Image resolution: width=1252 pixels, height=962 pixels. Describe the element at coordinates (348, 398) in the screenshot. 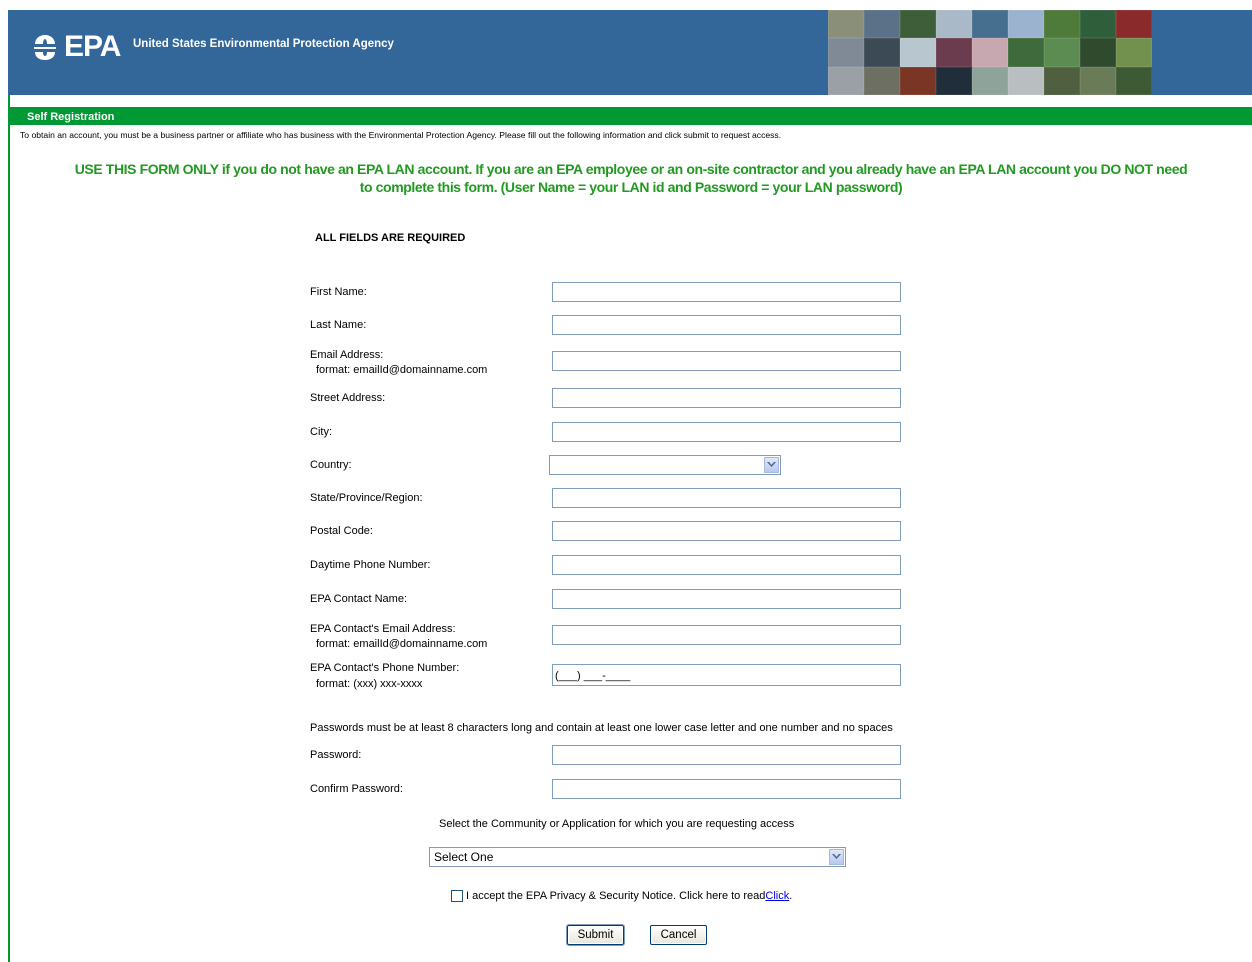

I see `street-address-label: Street Address:` at that location.